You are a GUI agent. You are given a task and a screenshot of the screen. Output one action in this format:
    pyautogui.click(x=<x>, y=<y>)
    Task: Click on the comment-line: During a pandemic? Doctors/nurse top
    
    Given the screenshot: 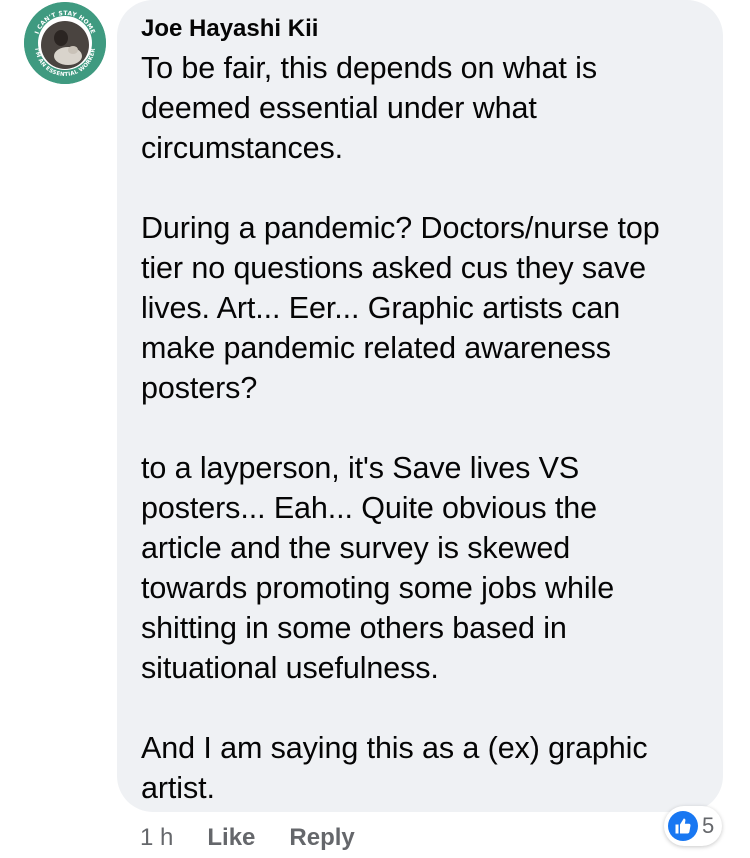 What is the action you would take?
    pyautogui.click(x=400, y=228)
    